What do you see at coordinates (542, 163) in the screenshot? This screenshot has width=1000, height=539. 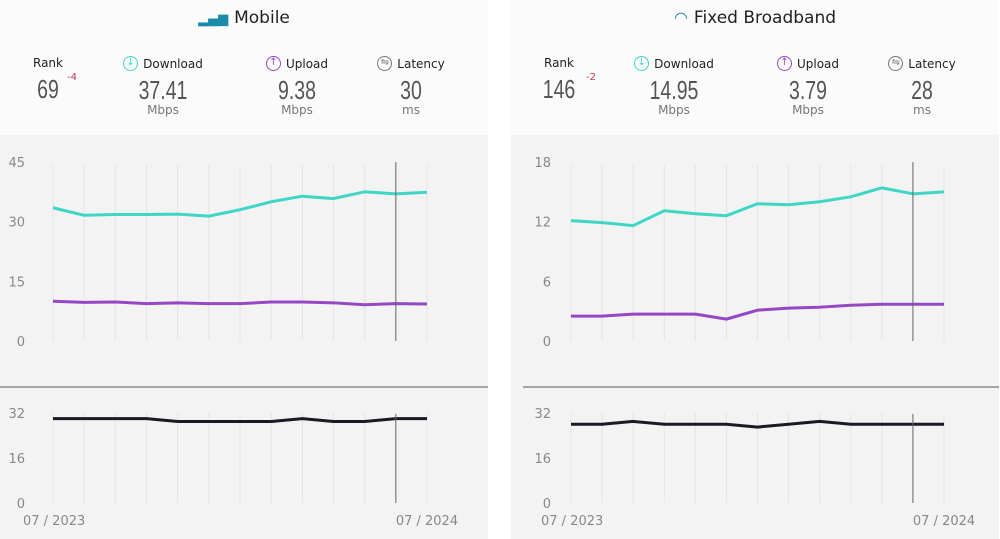 I see `y-tick-label: 18` at bounding box center [542, 163].